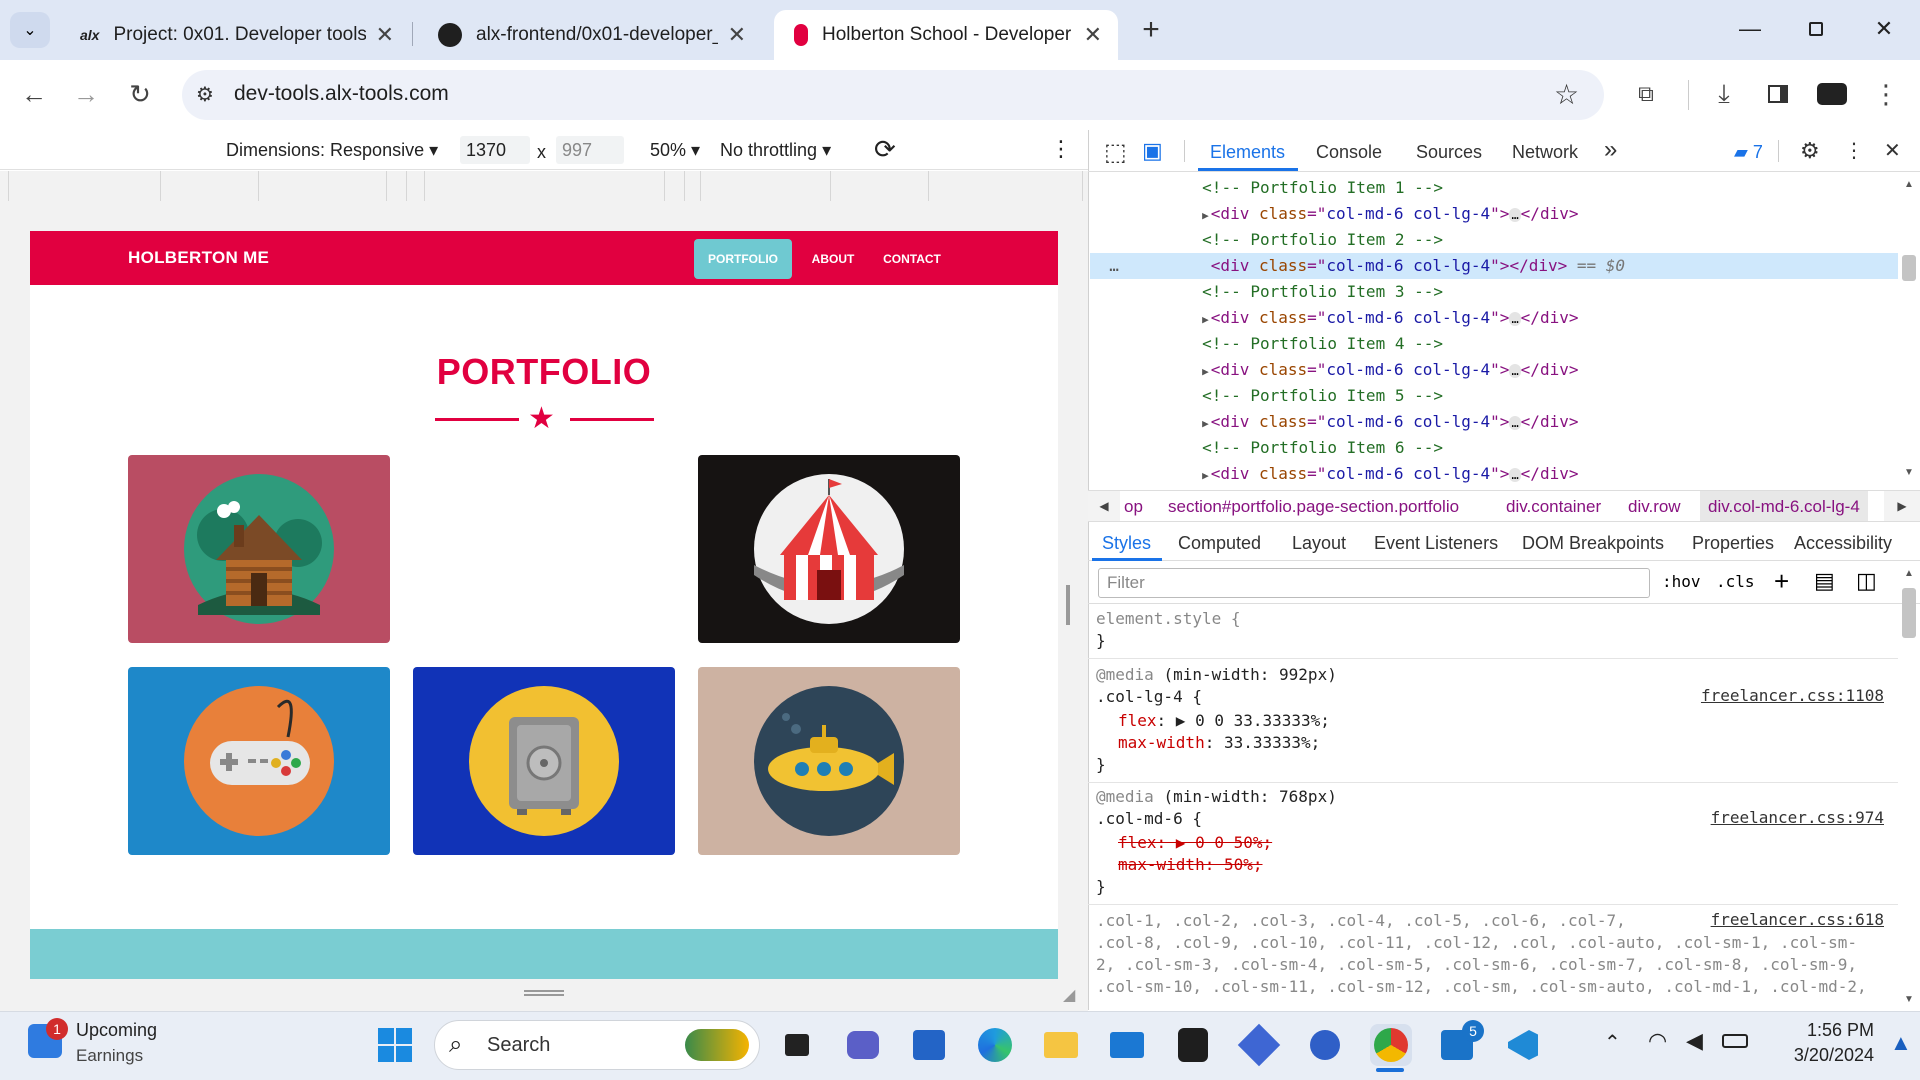 This screenshot has width=1920, height=1080. I want to click on start-button, so click(395, 1045).